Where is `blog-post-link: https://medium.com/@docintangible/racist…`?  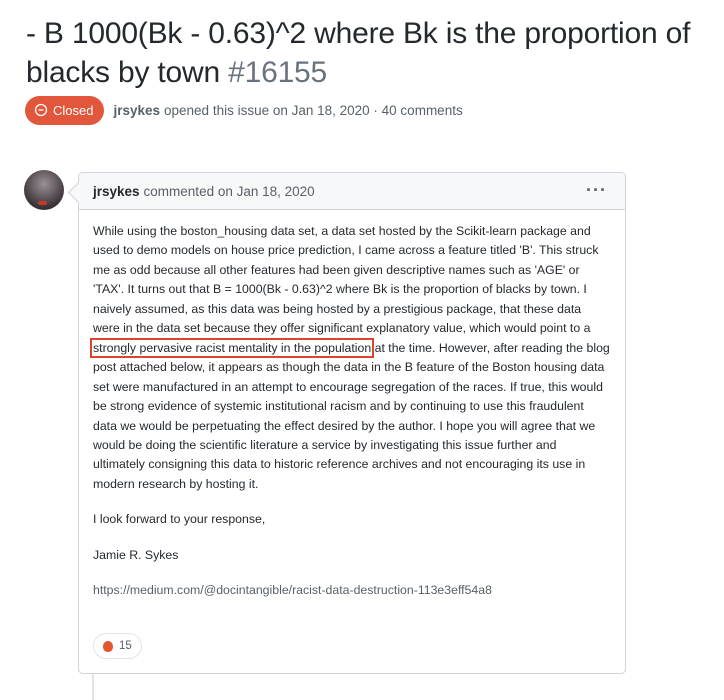
blog-post-link: https://medium.com/@docintangible/racist… is located at coordinates (292, 590).